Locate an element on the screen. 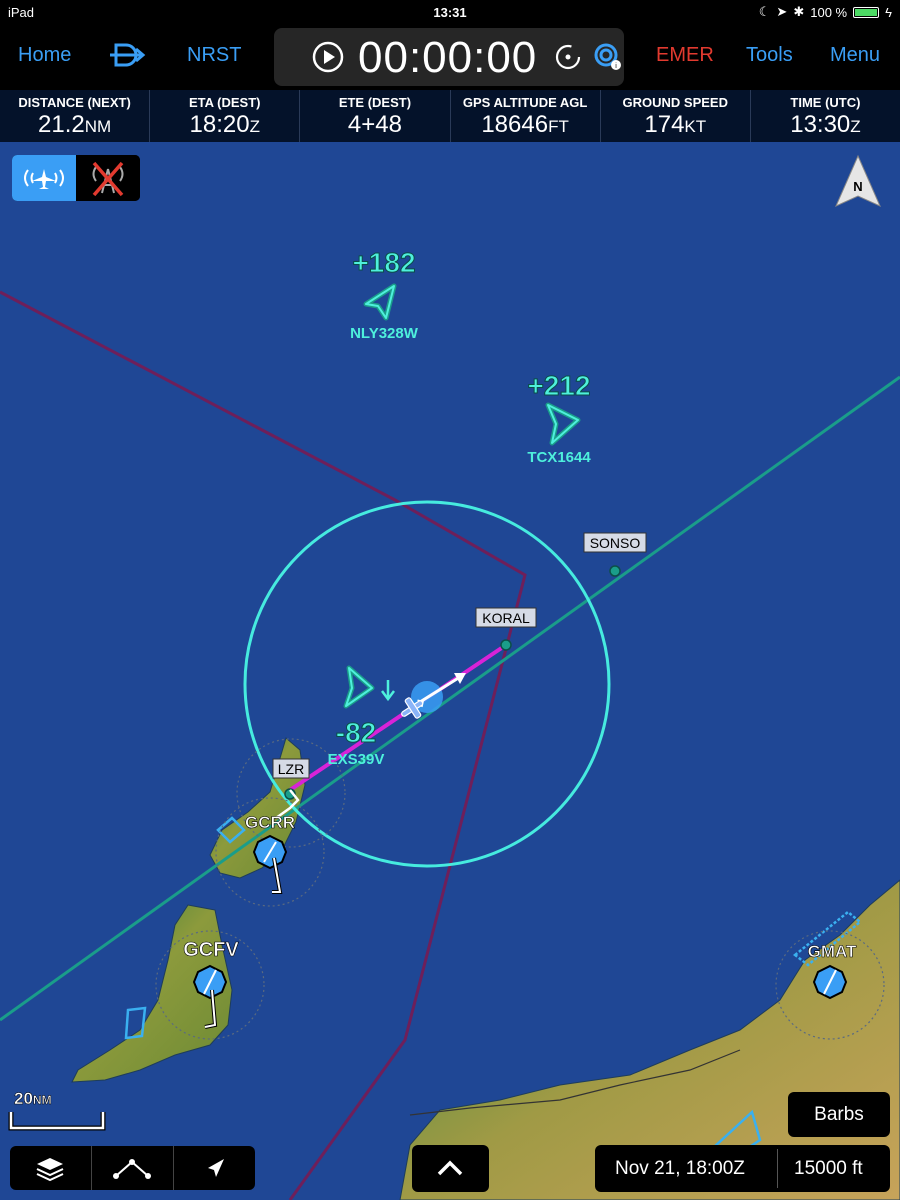 The height and width of the screenshot is (1200, 900). traffic-altitude: -82 is located at coordinates (356, 732).